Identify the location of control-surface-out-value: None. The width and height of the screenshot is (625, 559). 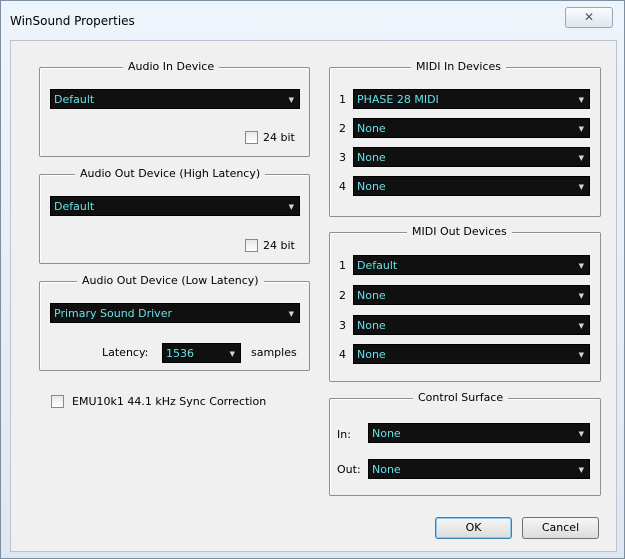
(386, 469).